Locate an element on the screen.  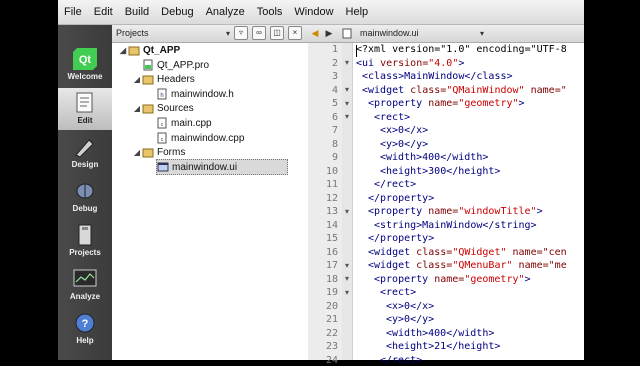
mode-analyze: Analyze is located at coordinates (85, 285).